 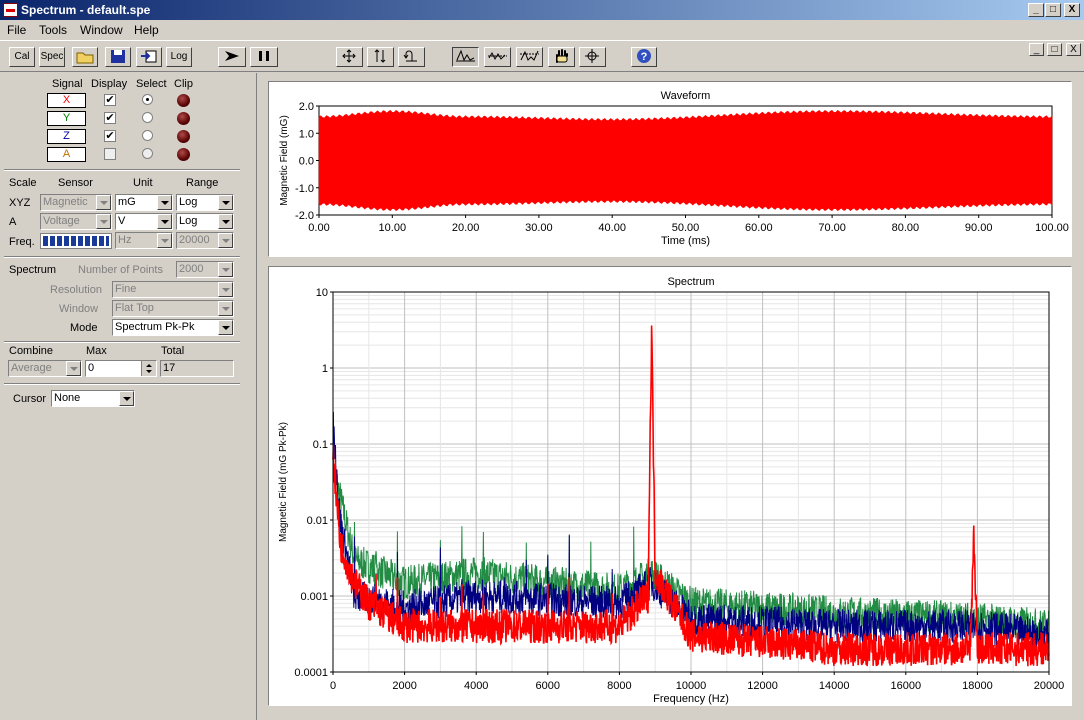 What do you see at coordinates (144, 202) in the screenshot?
I see `xyz-unit-select: mG` at bounding box center [144, 202].